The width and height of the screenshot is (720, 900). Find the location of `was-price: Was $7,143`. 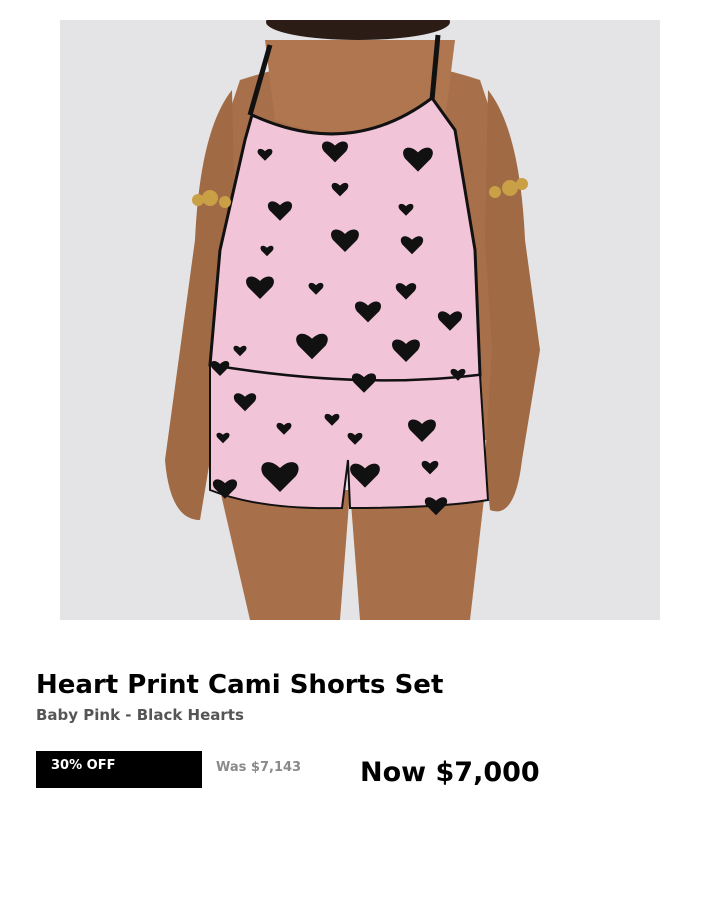

was-price: Was $7,143 is located at coordinates (259, 767).